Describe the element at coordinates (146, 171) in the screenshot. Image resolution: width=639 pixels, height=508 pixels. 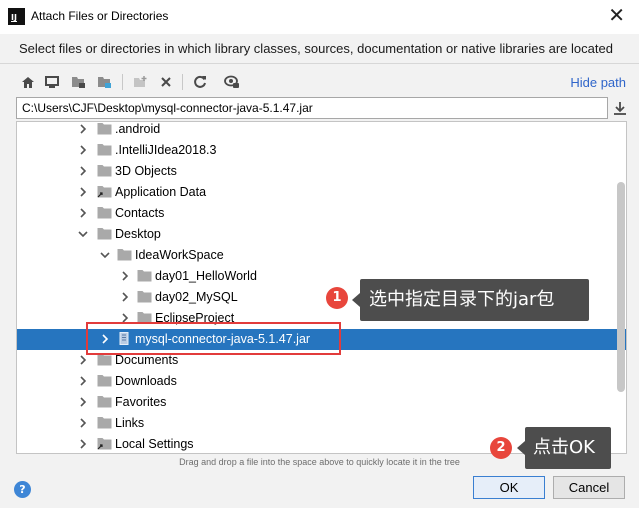
I see `tree-row-label: 3D Objects` at that location.